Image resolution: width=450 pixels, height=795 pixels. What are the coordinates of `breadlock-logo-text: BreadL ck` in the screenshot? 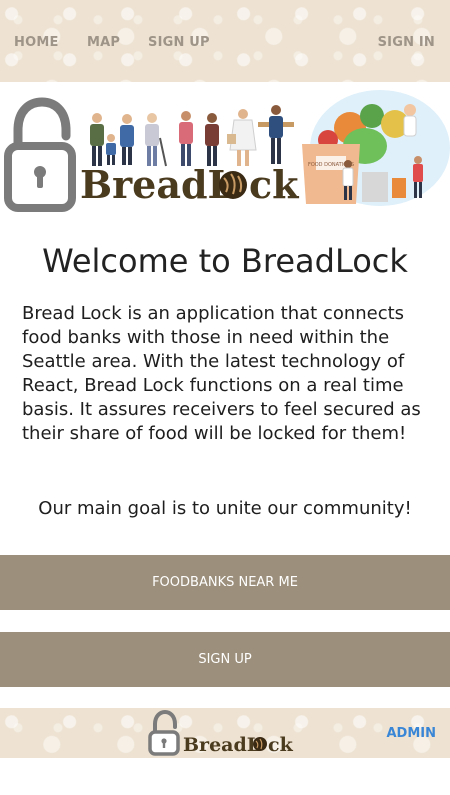 It's located at (189, 184).